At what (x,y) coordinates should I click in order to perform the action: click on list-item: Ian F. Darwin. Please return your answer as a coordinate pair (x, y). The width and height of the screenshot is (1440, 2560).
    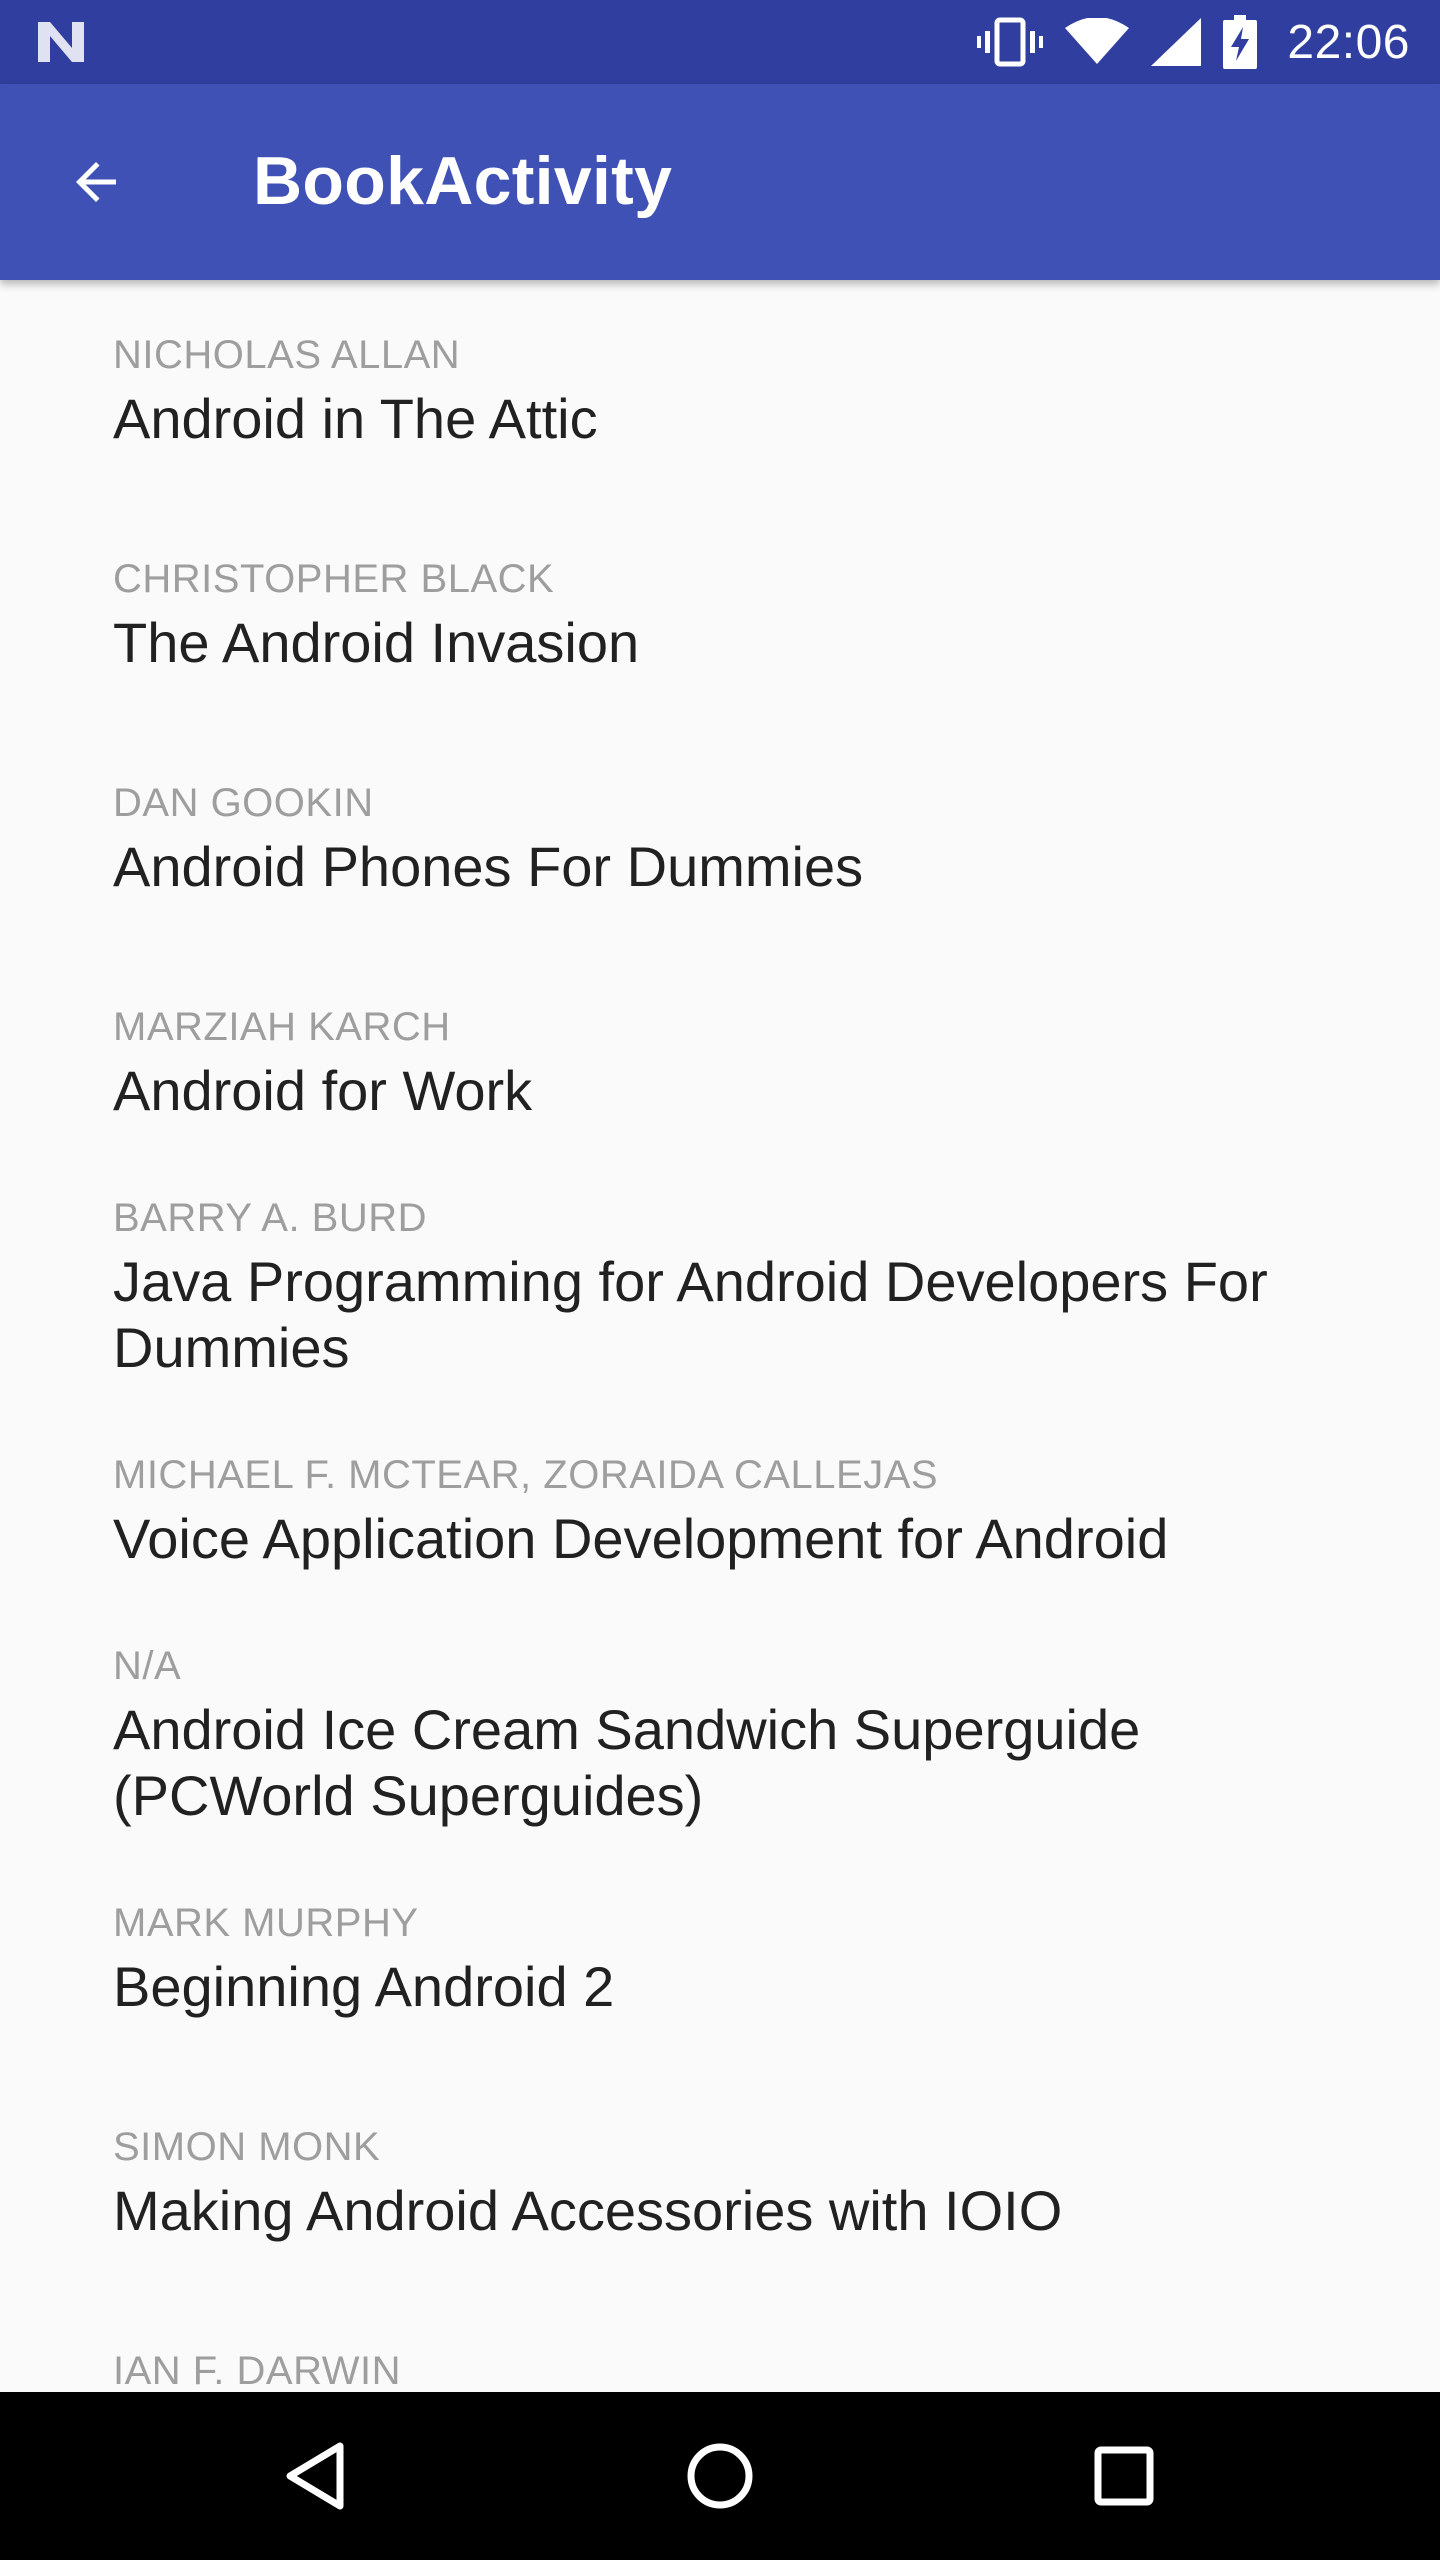
    Looking at the image, I should click on (720, 2369).